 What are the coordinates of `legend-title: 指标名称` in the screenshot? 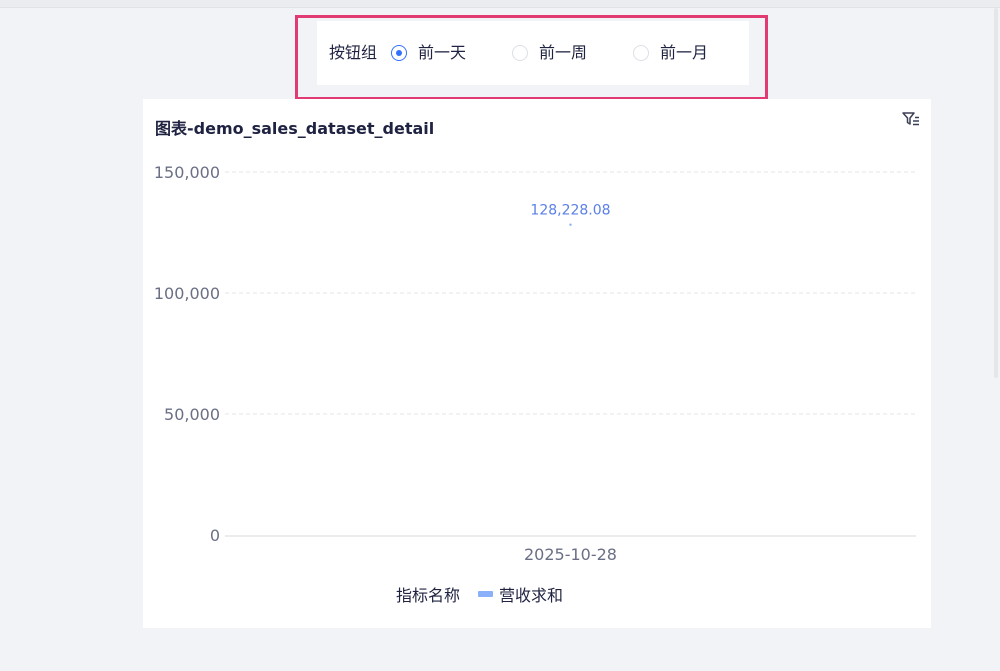 It's located at (428, 595).